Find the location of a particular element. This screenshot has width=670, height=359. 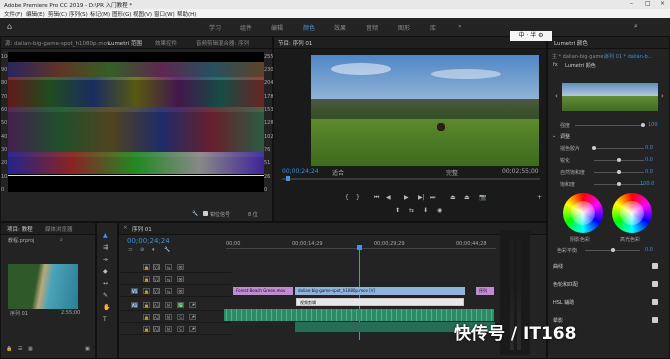

go-to-out-icon: ⏭ is located at coordinates (432, 198).